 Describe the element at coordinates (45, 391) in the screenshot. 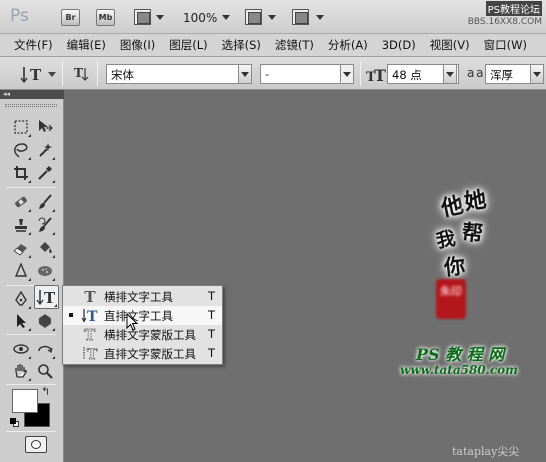

I see `swap-colors-icon: ↰` at that location.